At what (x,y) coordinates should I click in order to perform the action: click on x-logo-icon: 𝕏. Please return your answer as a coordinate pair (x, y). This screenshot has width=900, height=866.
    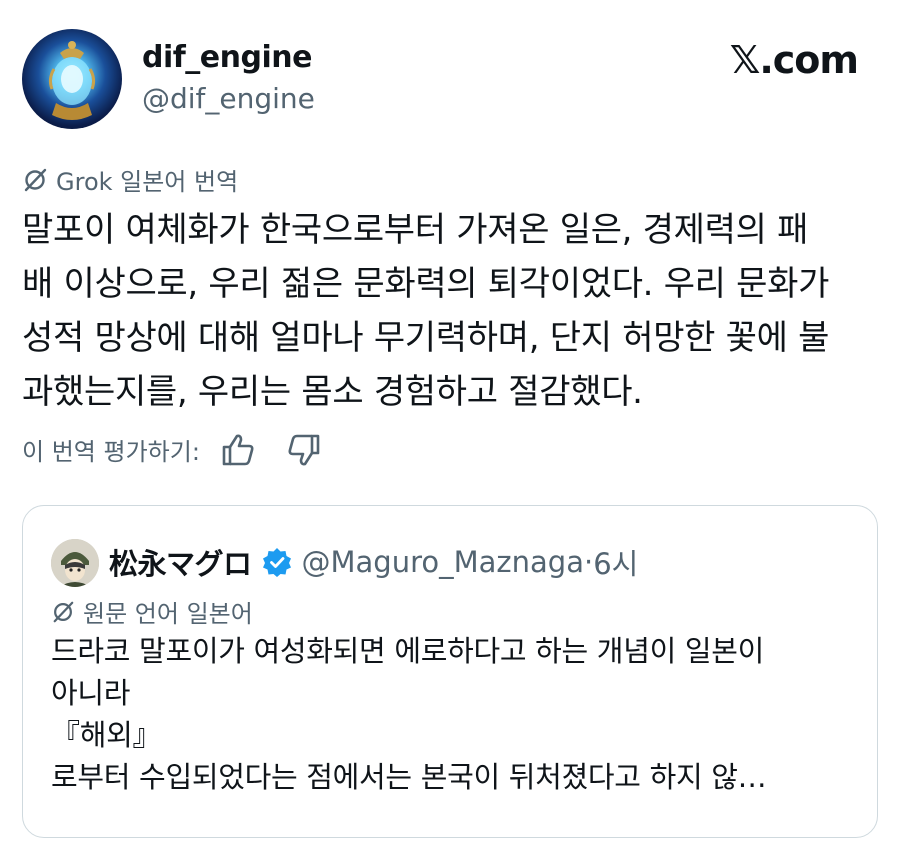
    Looking at the image, I should click on (745, 60).